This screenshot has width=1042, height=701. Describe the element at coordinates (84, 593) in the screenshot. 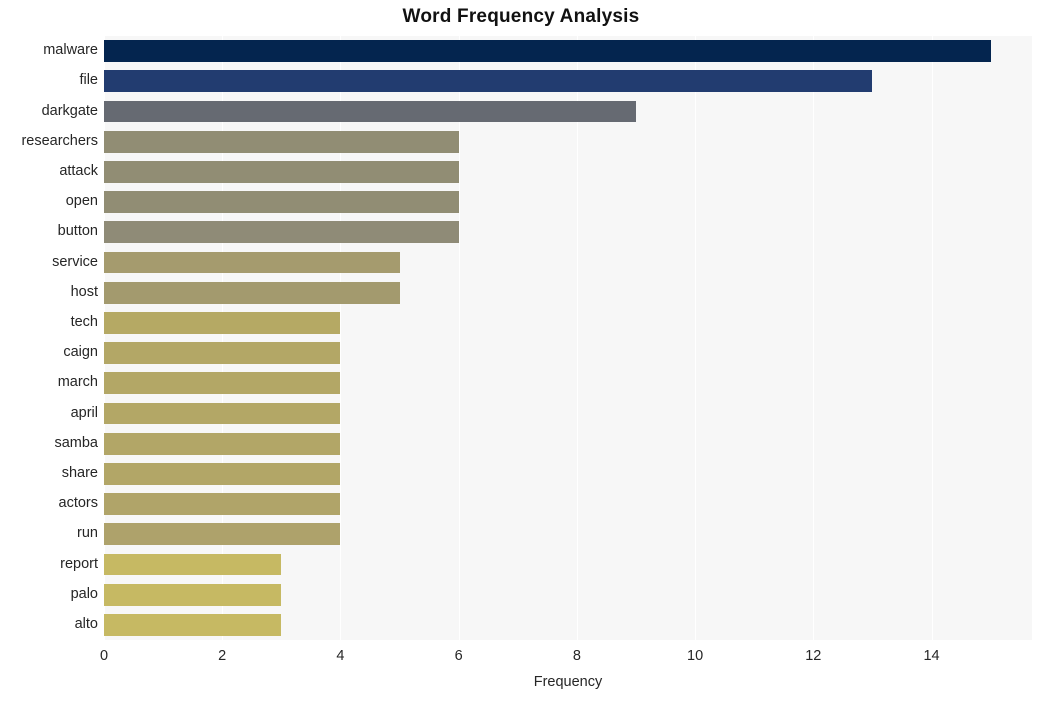

I see `y-axis-tick-label: palo` at that location.